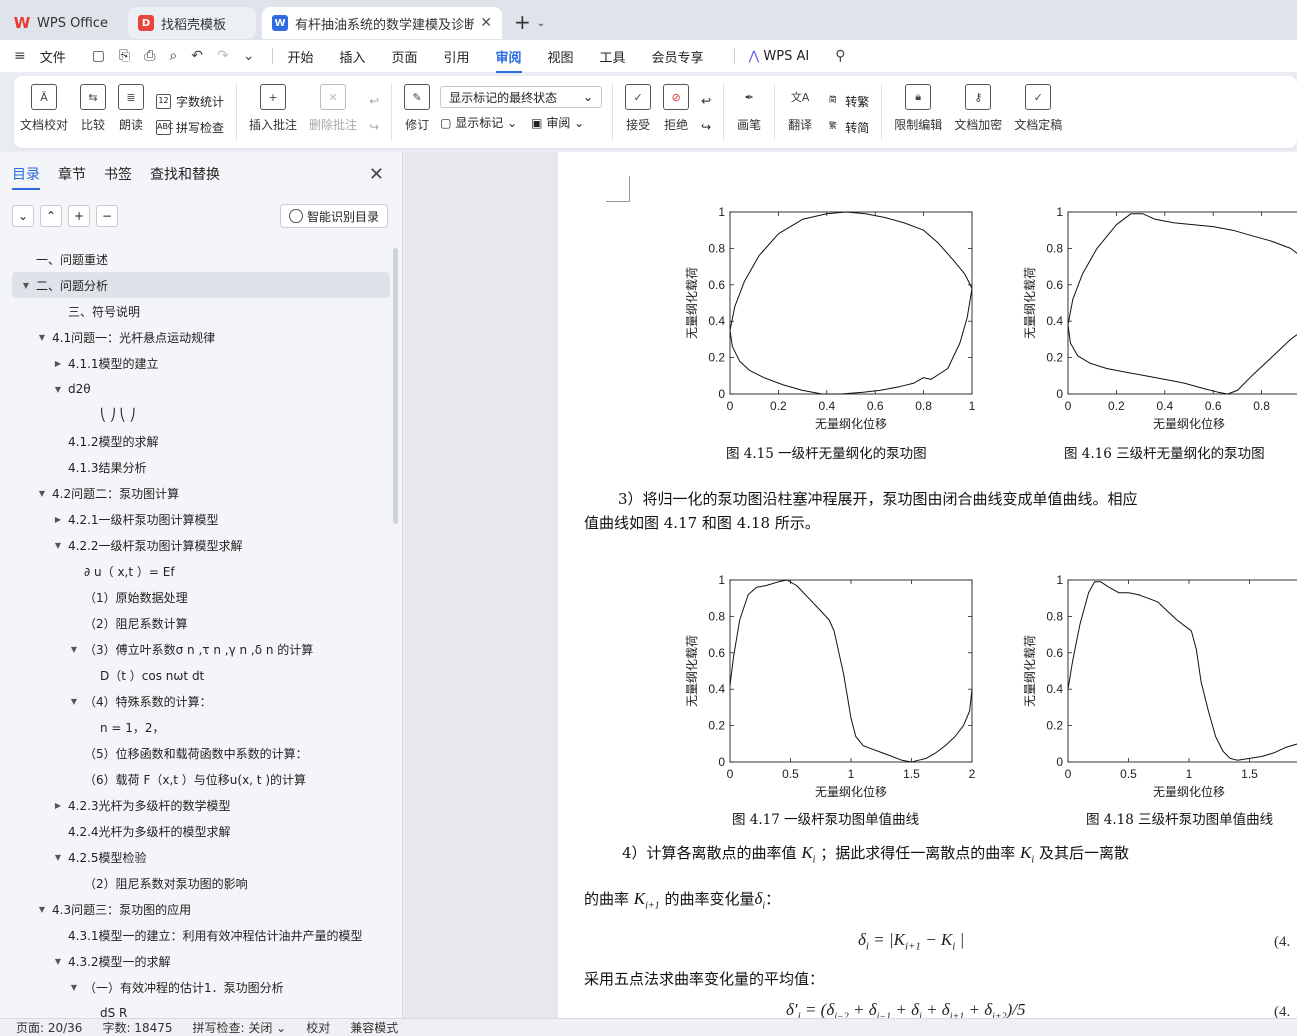  What do you see at coordinates (249, 56) in the screenshot?
I see `more-chevron-icon: ⌄` at bounding box center [249, 56].